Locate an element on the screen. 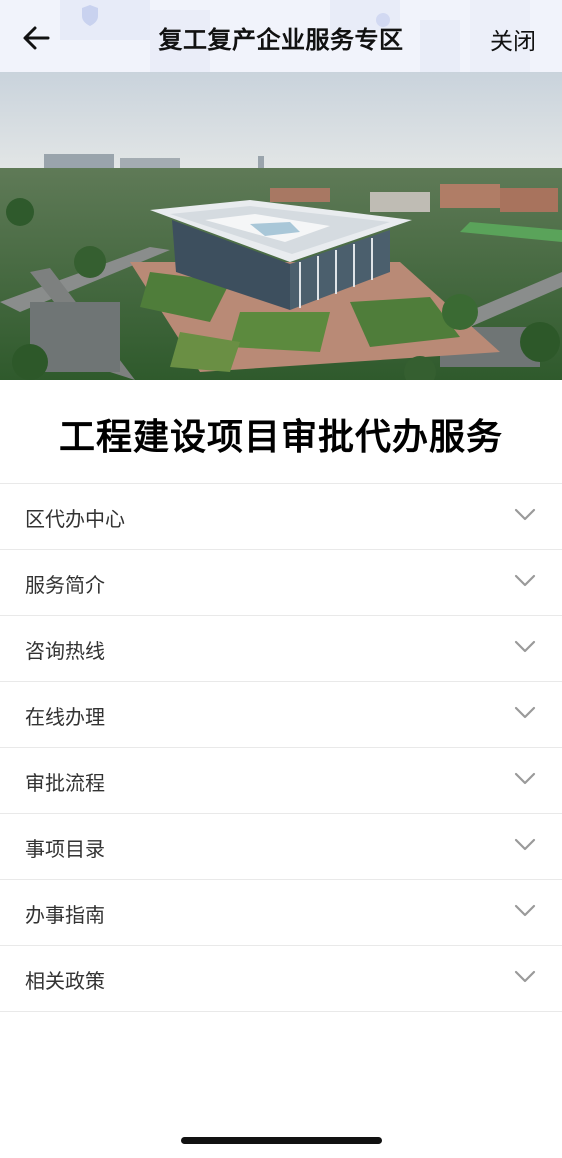 The image size is (562, 1158). menu-item-label: 相关政策 is located at coordinates (65, 981).